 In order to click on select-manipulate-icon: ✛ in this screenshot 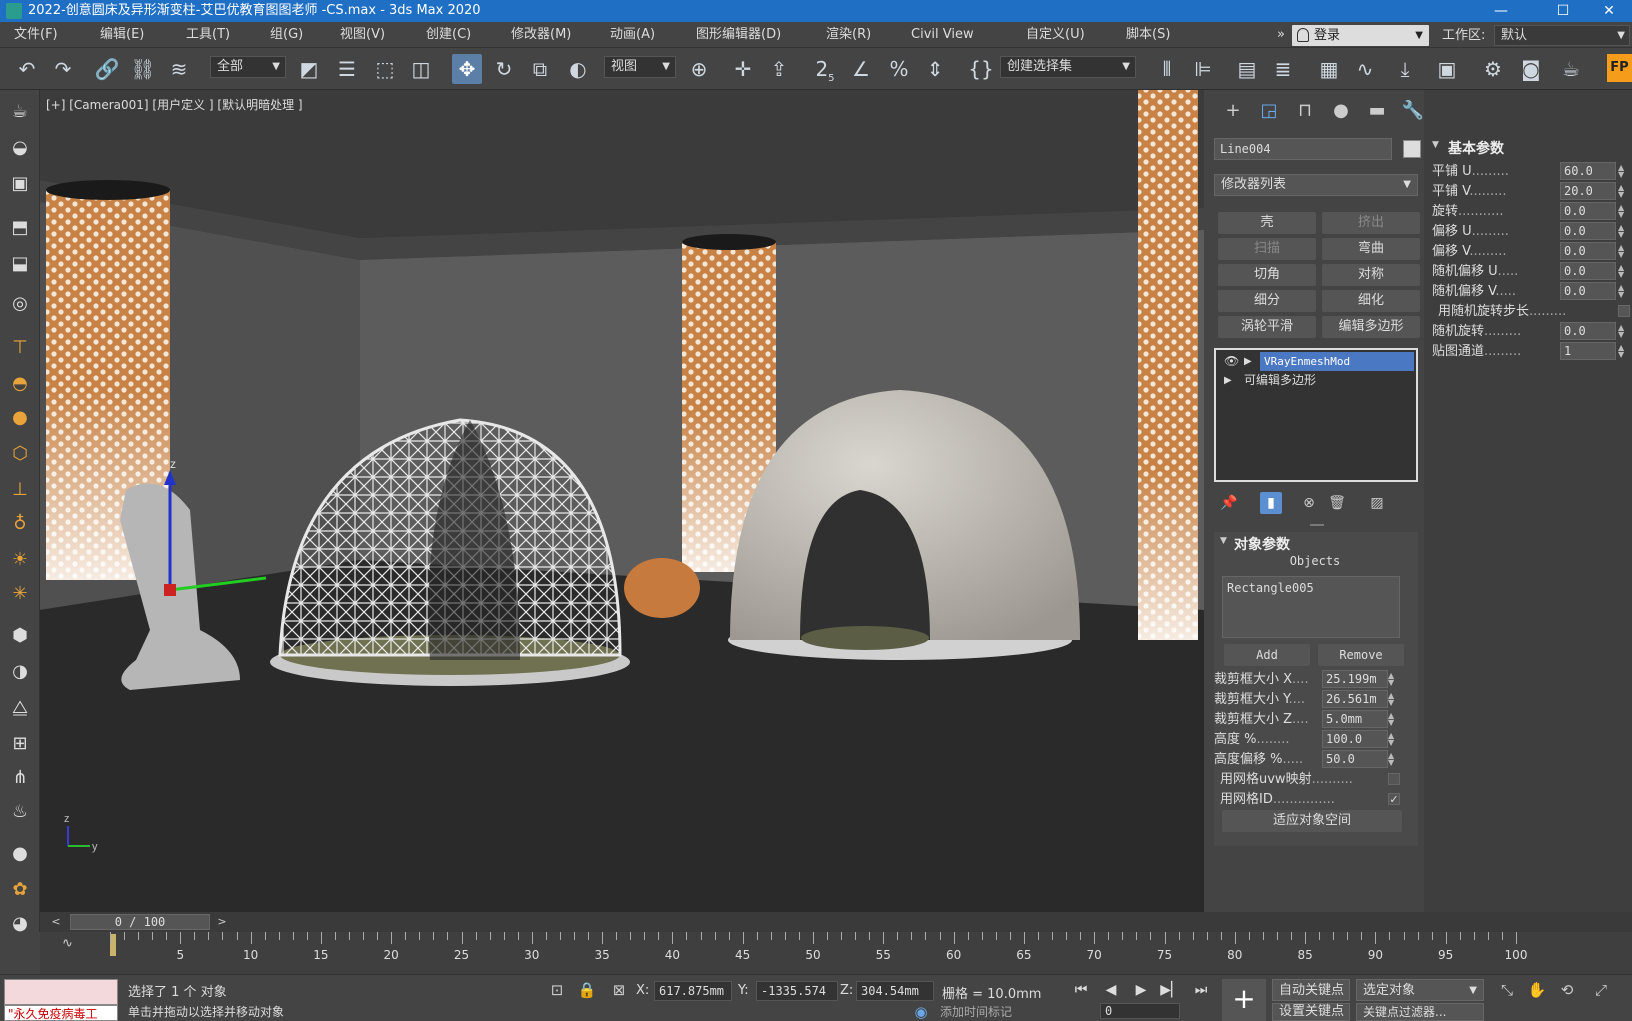, I will do `click(743, 69)`.